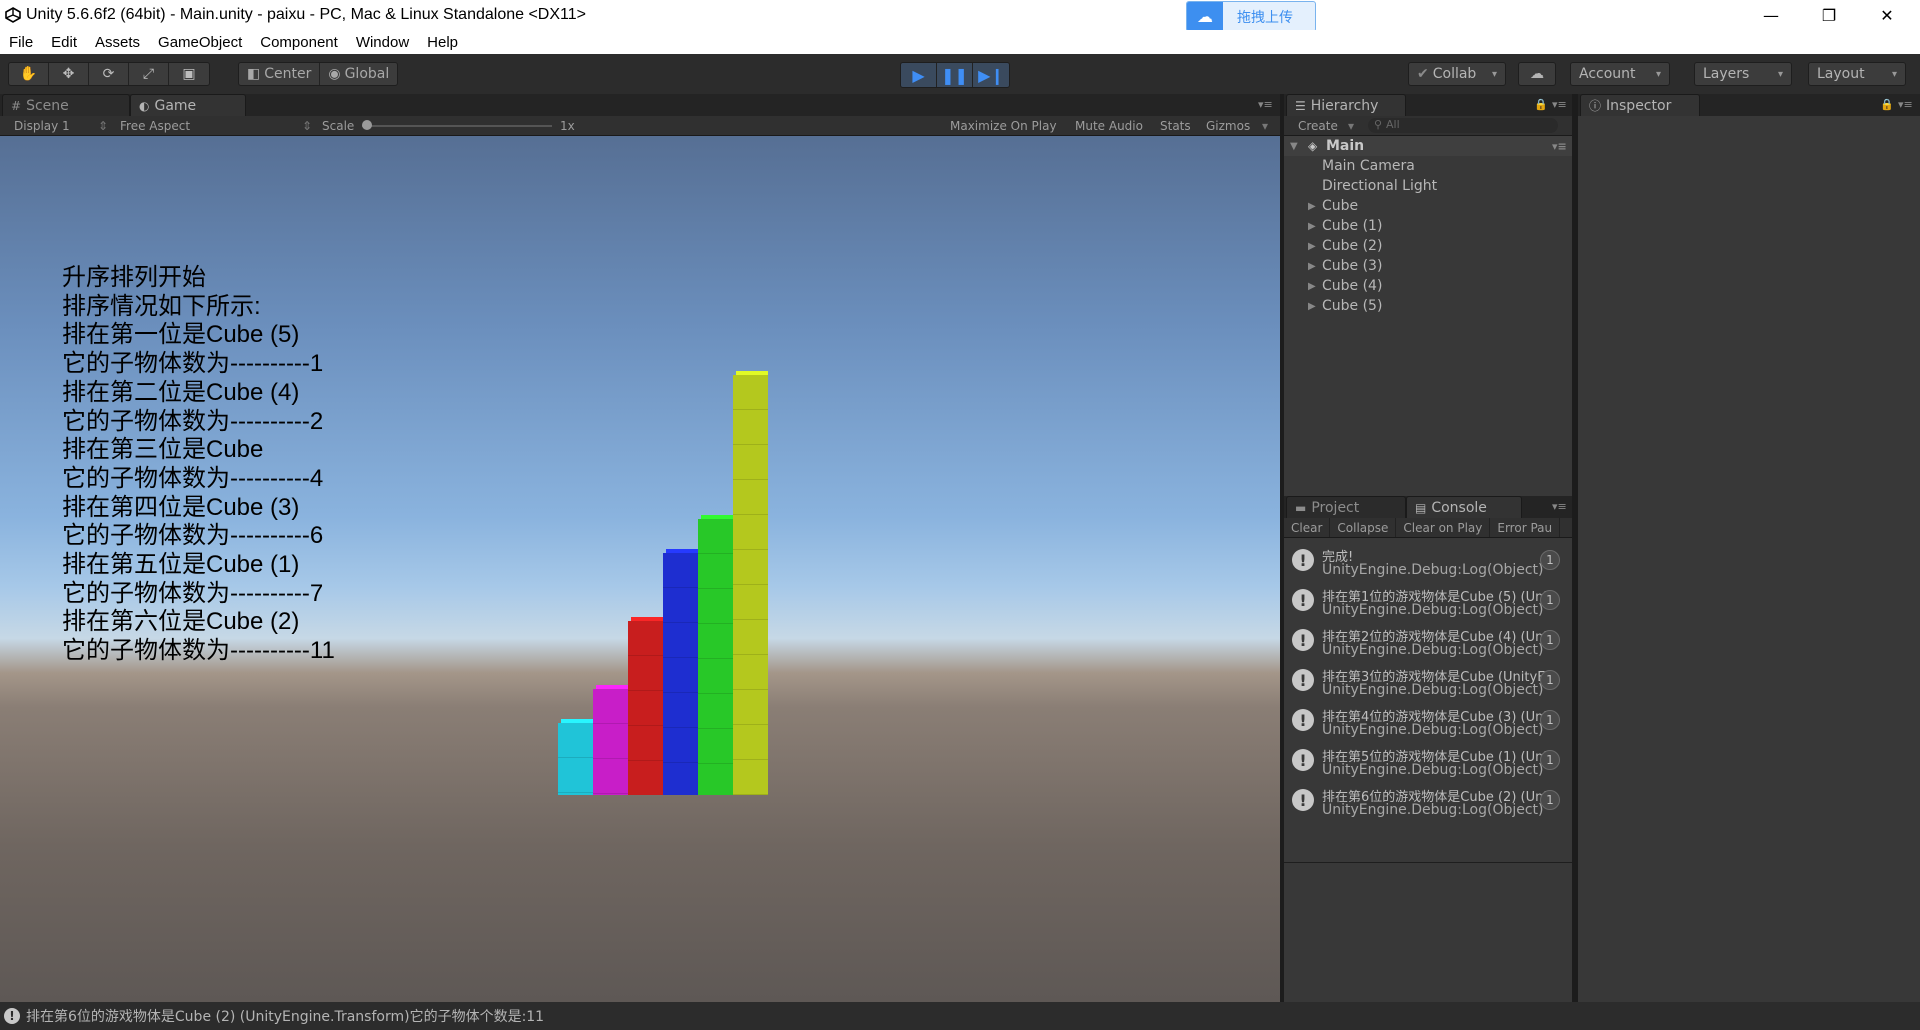 This screenshot has width=1920, height=1030. What do you see at coordinates (1595, 106) in the screenshot?
I see `info-icon: ⓘ` at bounding box center [1595, 106].